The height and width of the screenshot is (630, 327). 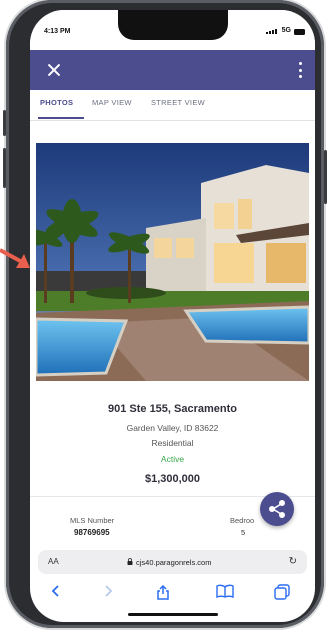 What do you see at coordinates (178, 102) in the screenshot?
I see `tab-street-view: STREET VIEW` at bounding box center [178, 102].